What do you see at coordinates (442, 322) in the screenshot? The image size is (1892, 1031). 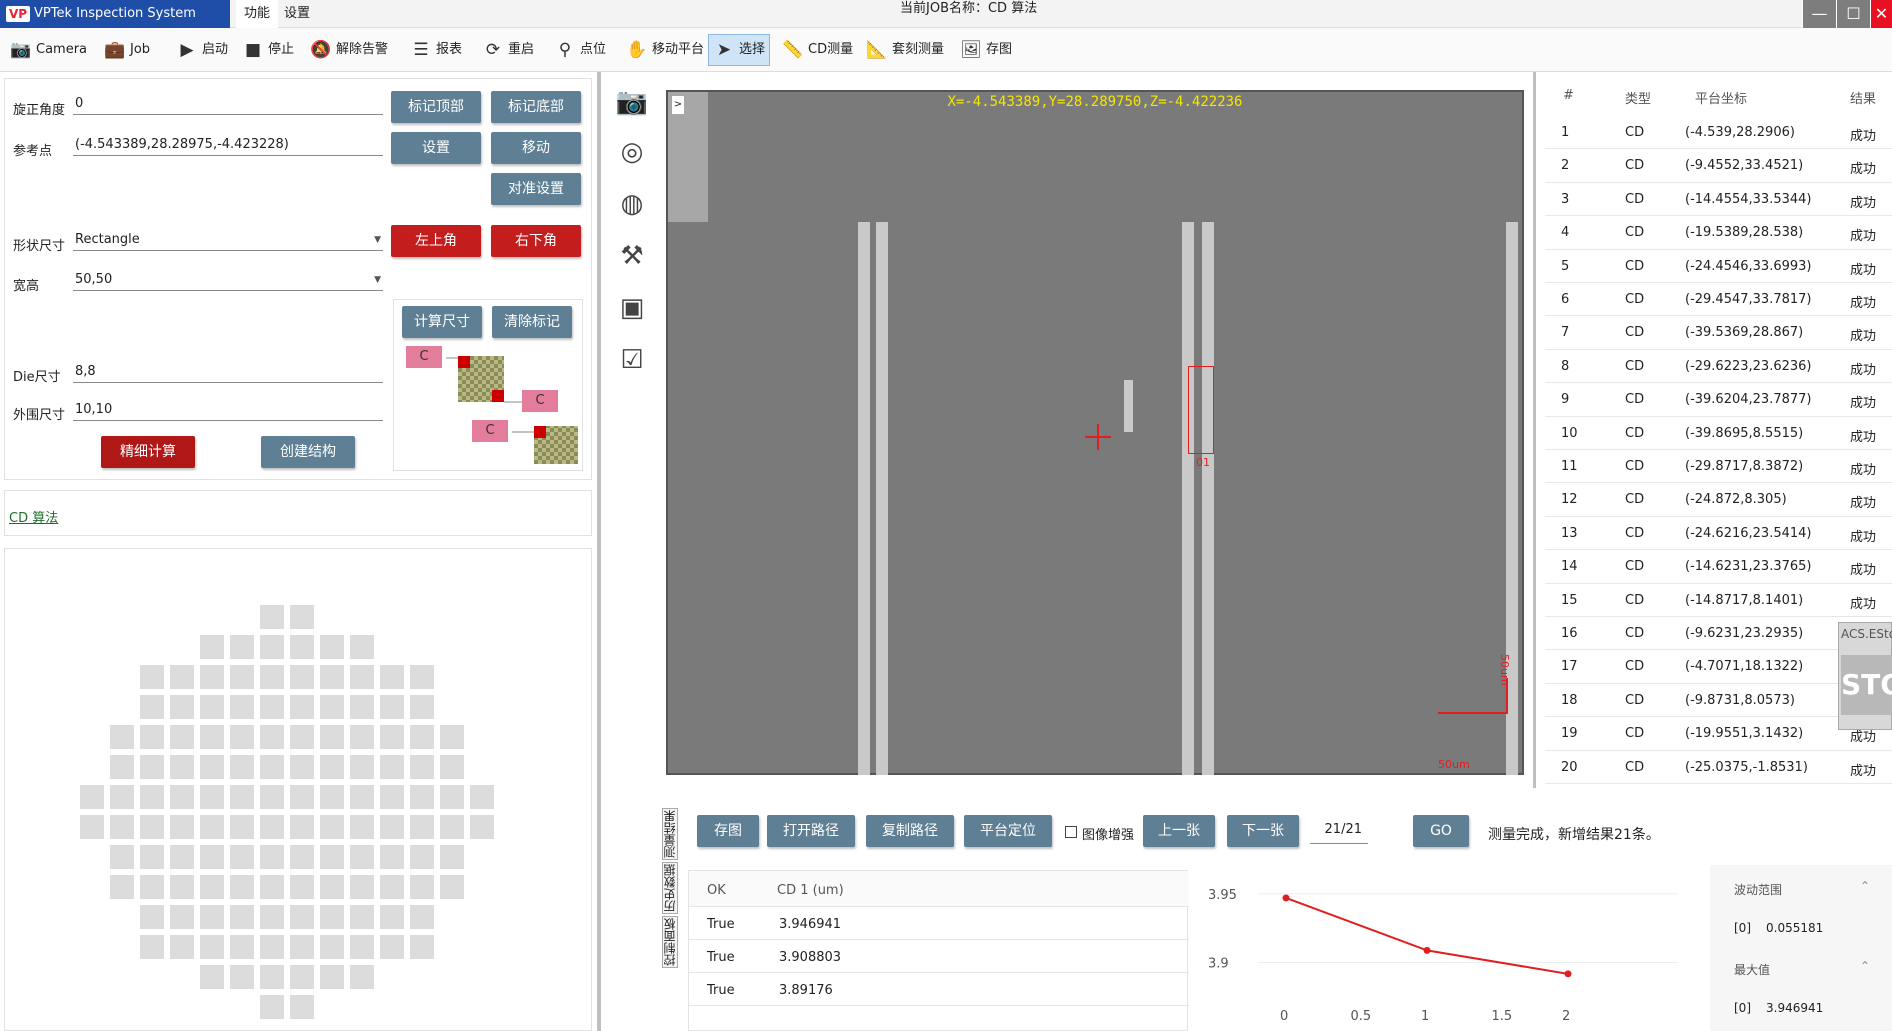 I see `calc-size-button: 计算尺寸` at bounding box center [442, 322].